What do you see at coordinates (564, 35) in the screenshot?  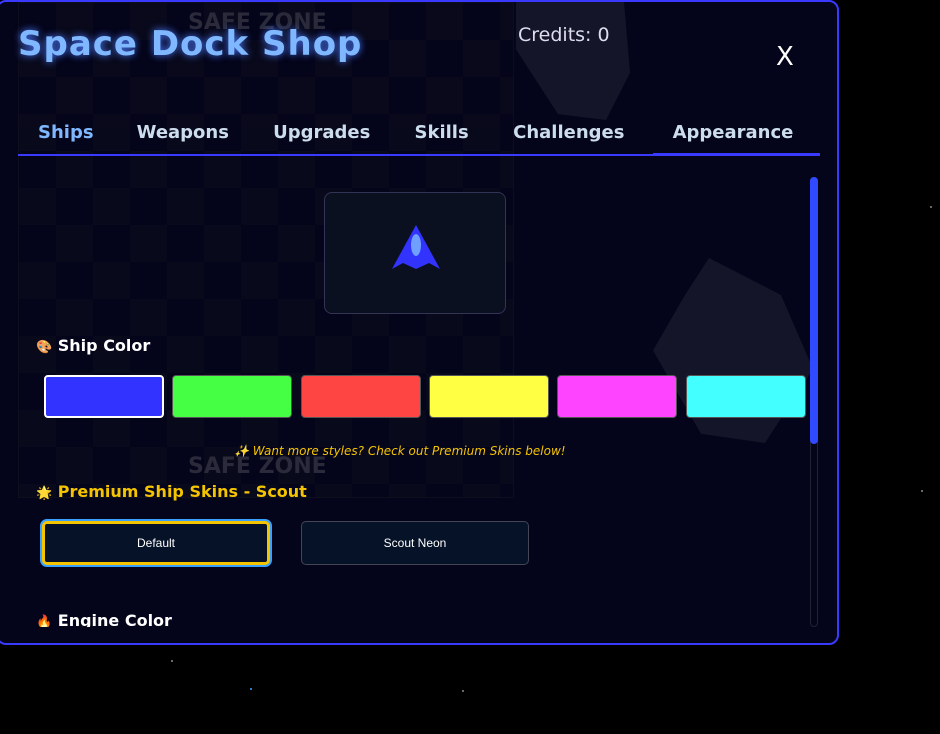 I see `credits-display: Credits: 0` at bounding box center [564, 35].